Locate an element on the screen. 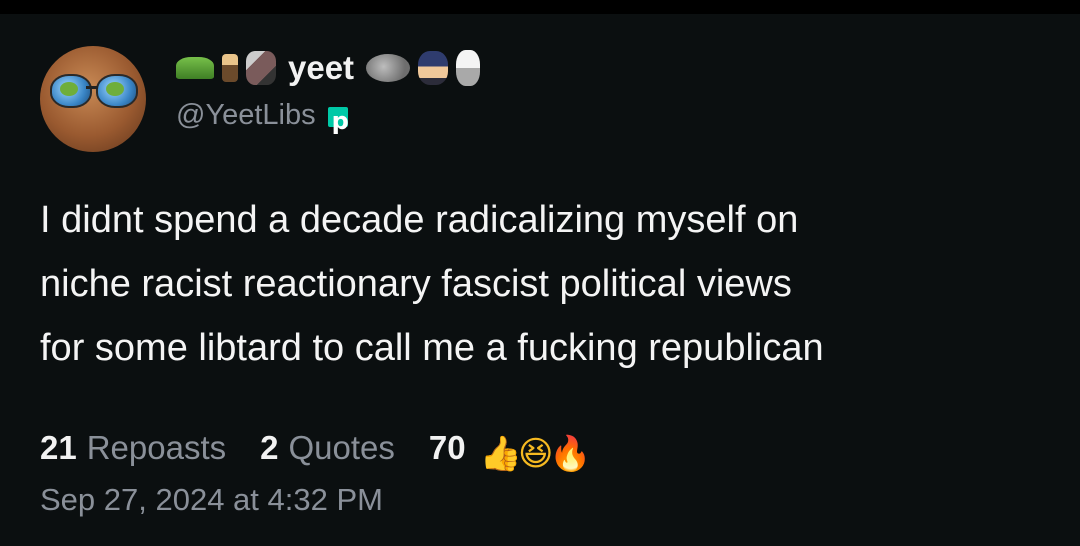 The height and width of the screenshot is (546, 1080). p-badge-icon: p is located at coordinates (340, 121).